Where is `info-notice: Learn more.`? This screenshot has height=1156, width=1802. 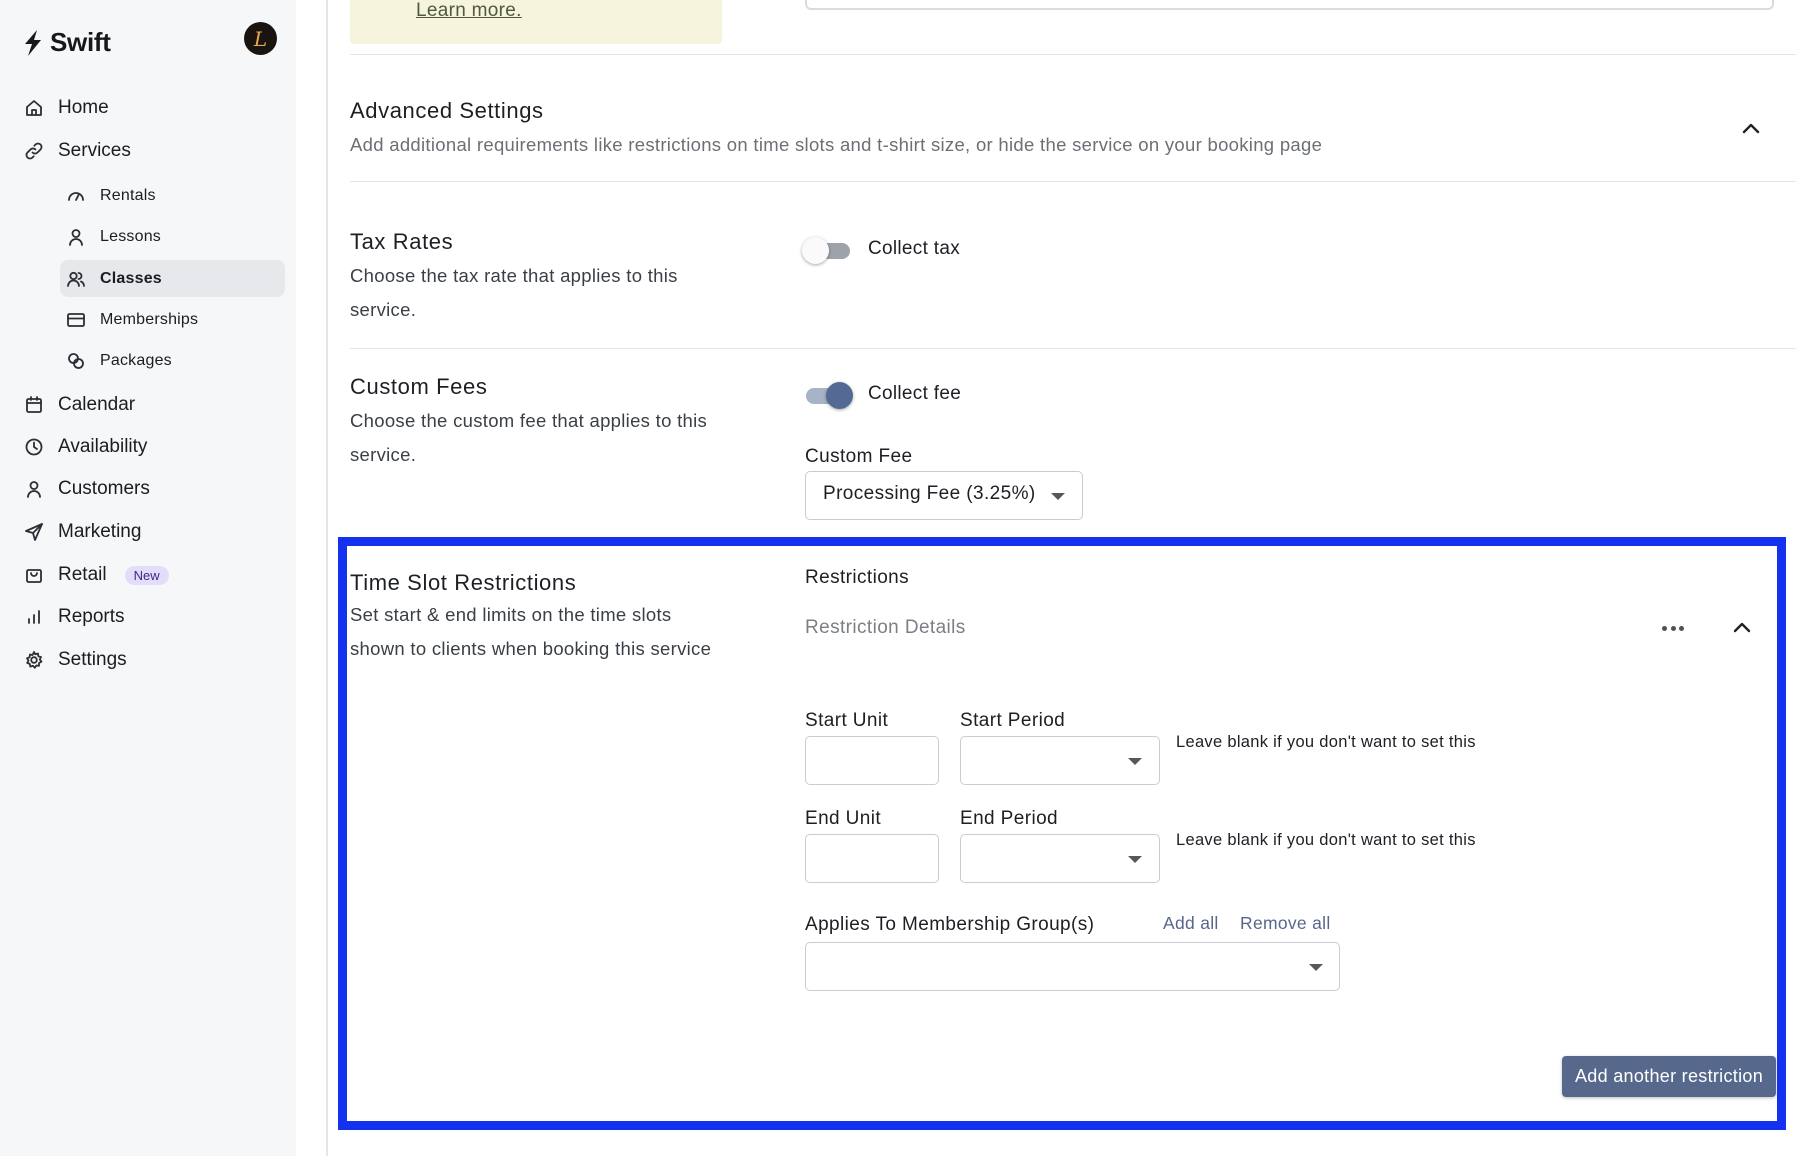
info-notice: Learn more. is located at coordinates (536, 22).